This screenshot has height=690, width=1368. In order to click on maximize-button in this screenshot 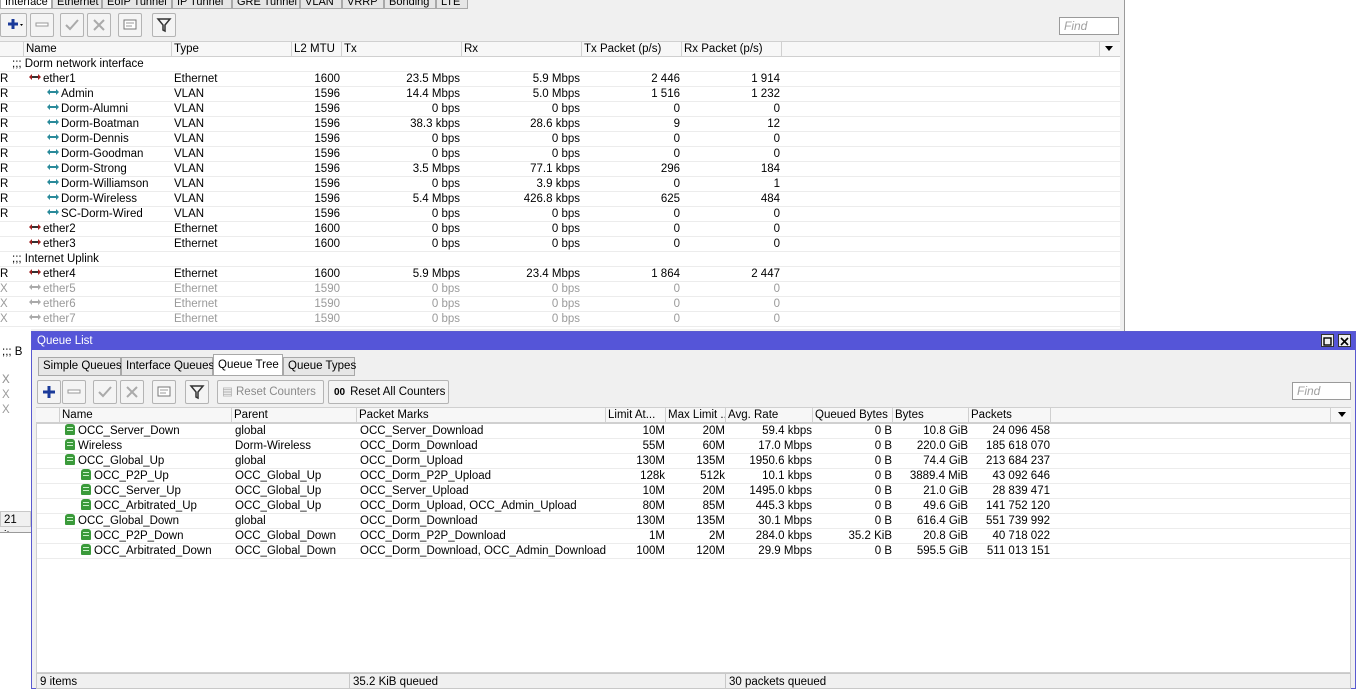, I will do `click(1327, 340)`.